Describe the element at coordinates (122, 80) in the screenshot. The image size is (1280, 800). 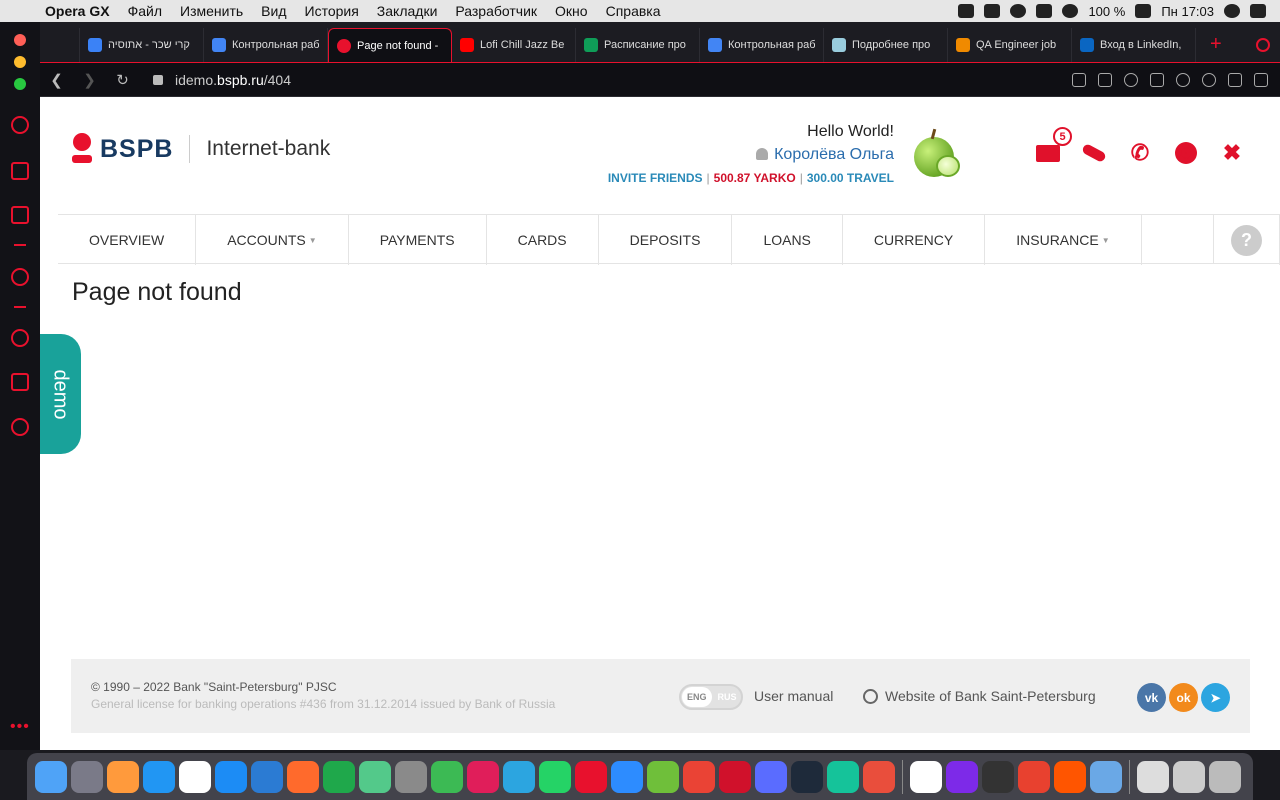
I see `reload-button: ↻` at that location.